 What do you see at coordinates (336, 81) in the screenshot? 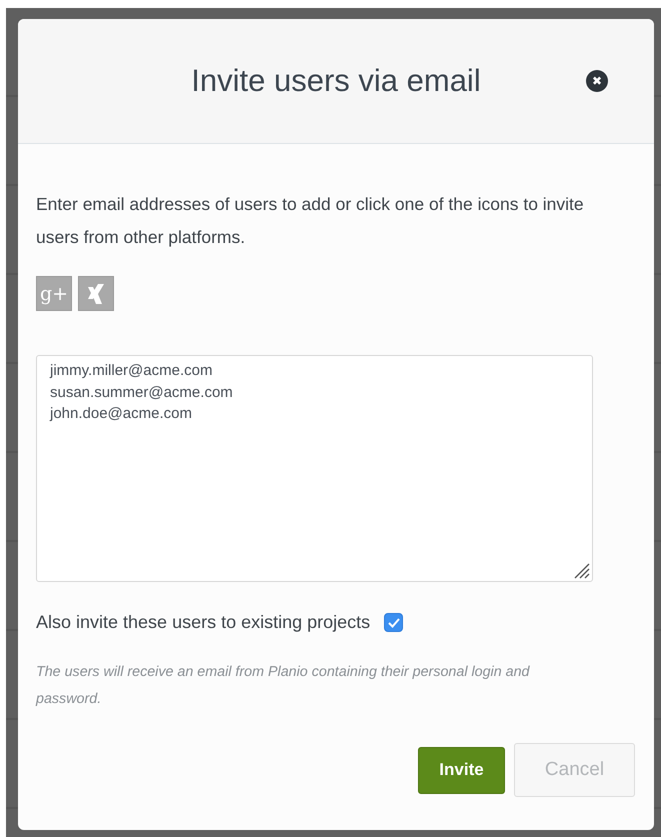
I see `dialog-title: Invite users via email` at bounding box center [336, 81].